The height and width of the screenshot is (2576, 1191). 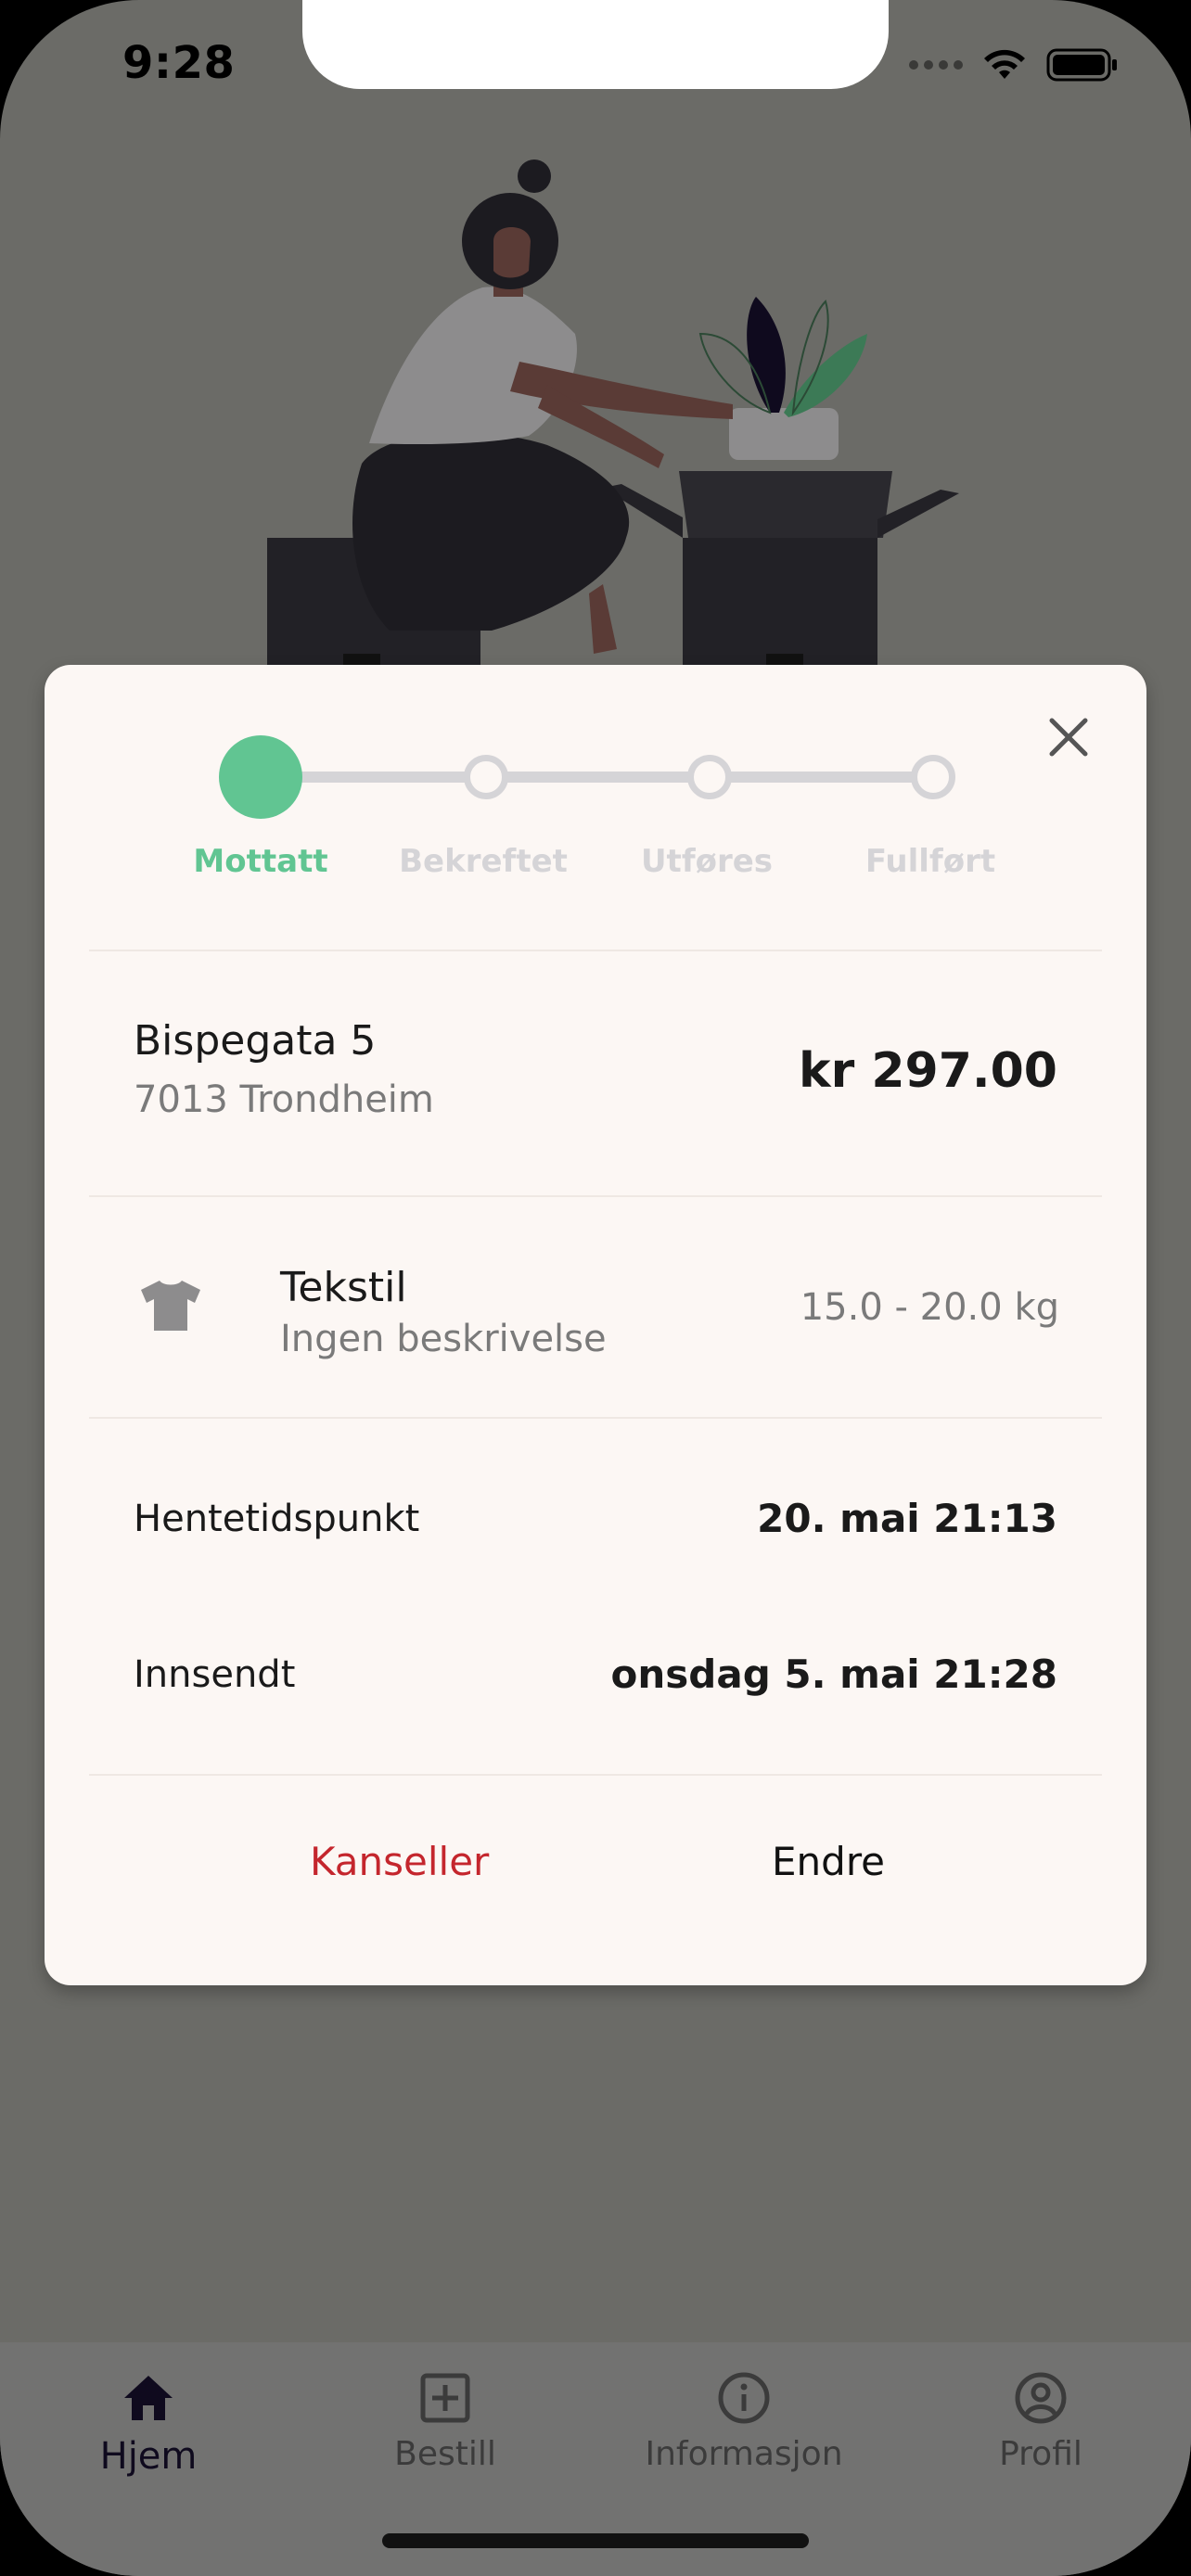 What do you see at coordinates (707, 861) in the screenshot?
I see `step-label-utfores: Utføres` at bounding box center [707, 861].